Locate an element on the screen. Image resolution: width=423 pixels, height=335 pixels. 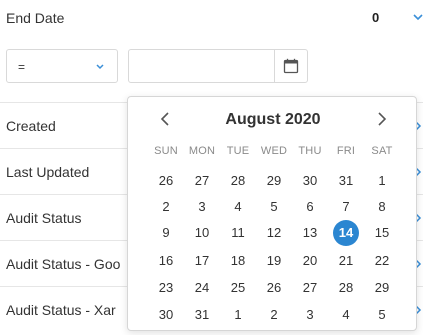
operator-select: = is located at coordinates (62, 66).